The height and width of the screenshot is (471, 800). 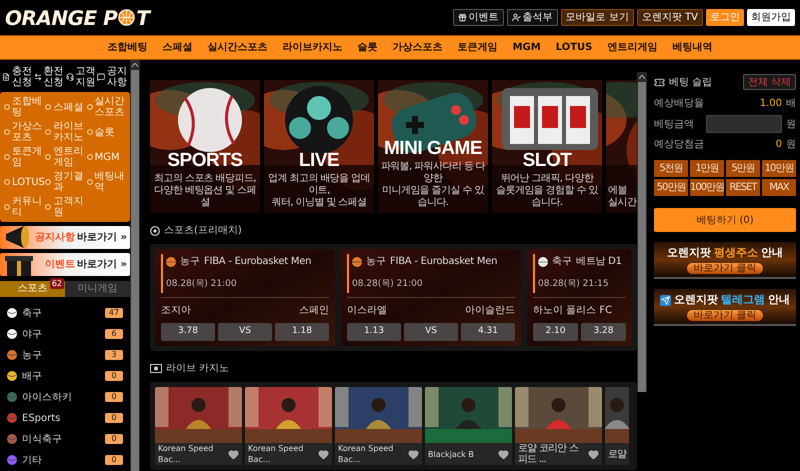 I want to click on row-label: 예상당첨금, so click(x=679, y=145).